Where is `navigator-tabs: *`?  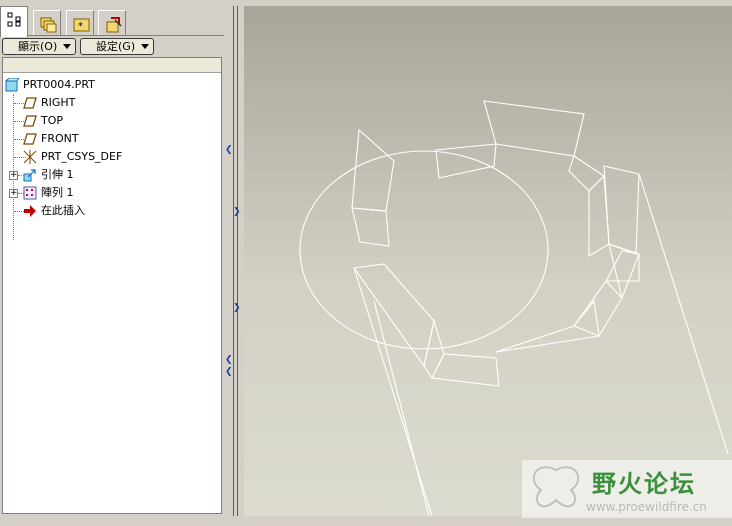
navigator-tabs: * is located at coordinates (112, 18).